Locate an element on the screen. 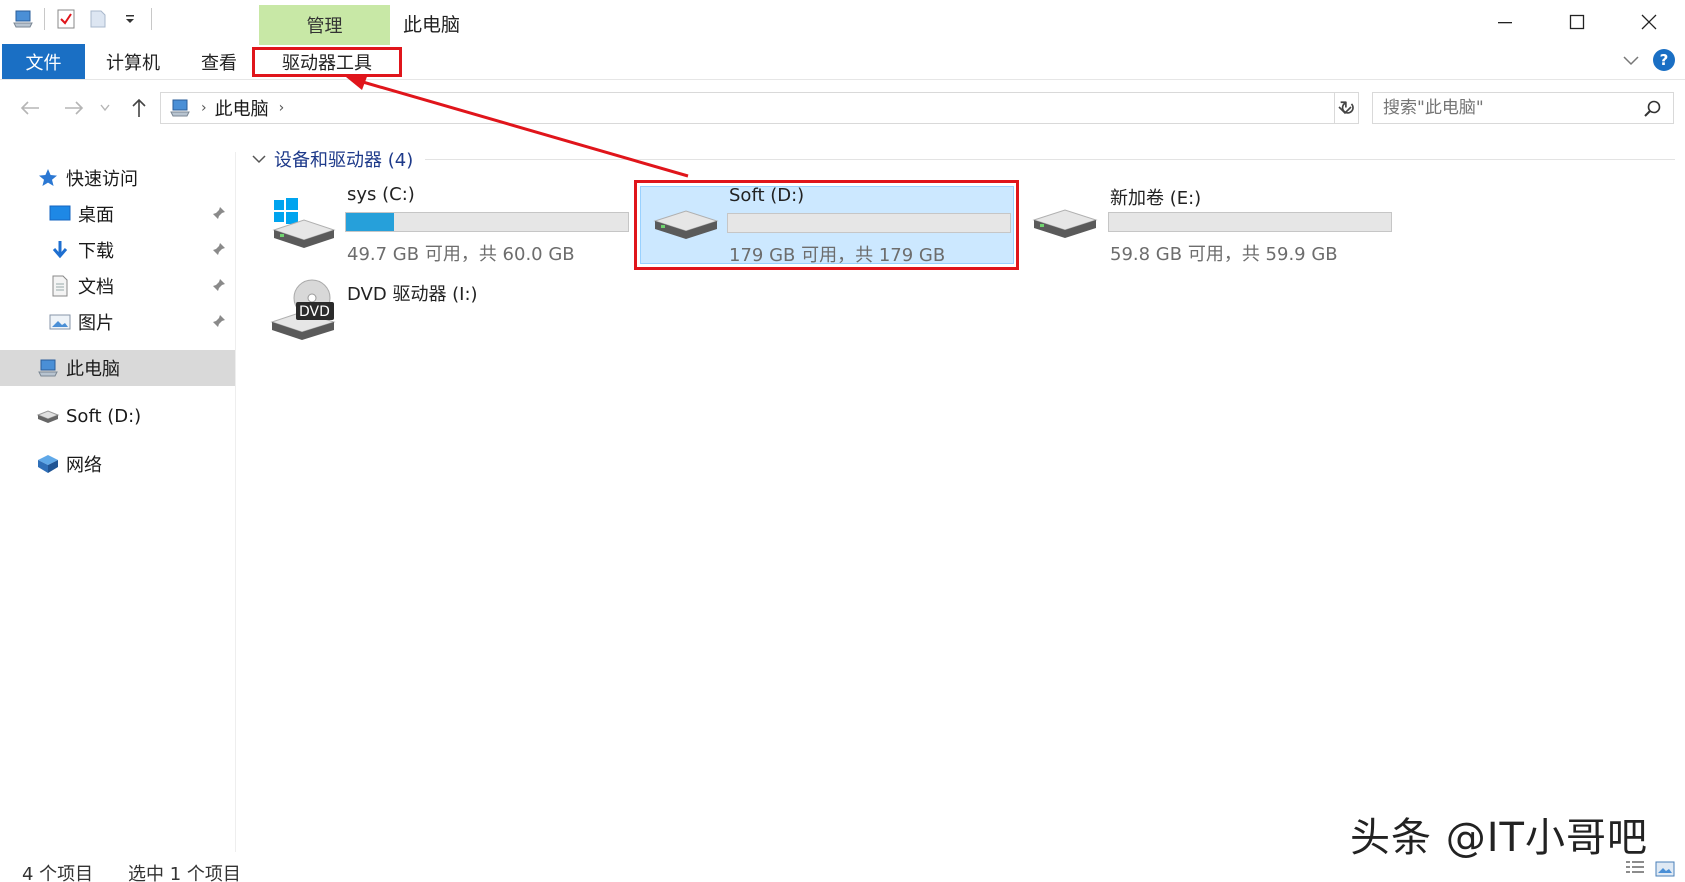  sidebar-item-label: 此电脑 is located at coordinates (93, 369).